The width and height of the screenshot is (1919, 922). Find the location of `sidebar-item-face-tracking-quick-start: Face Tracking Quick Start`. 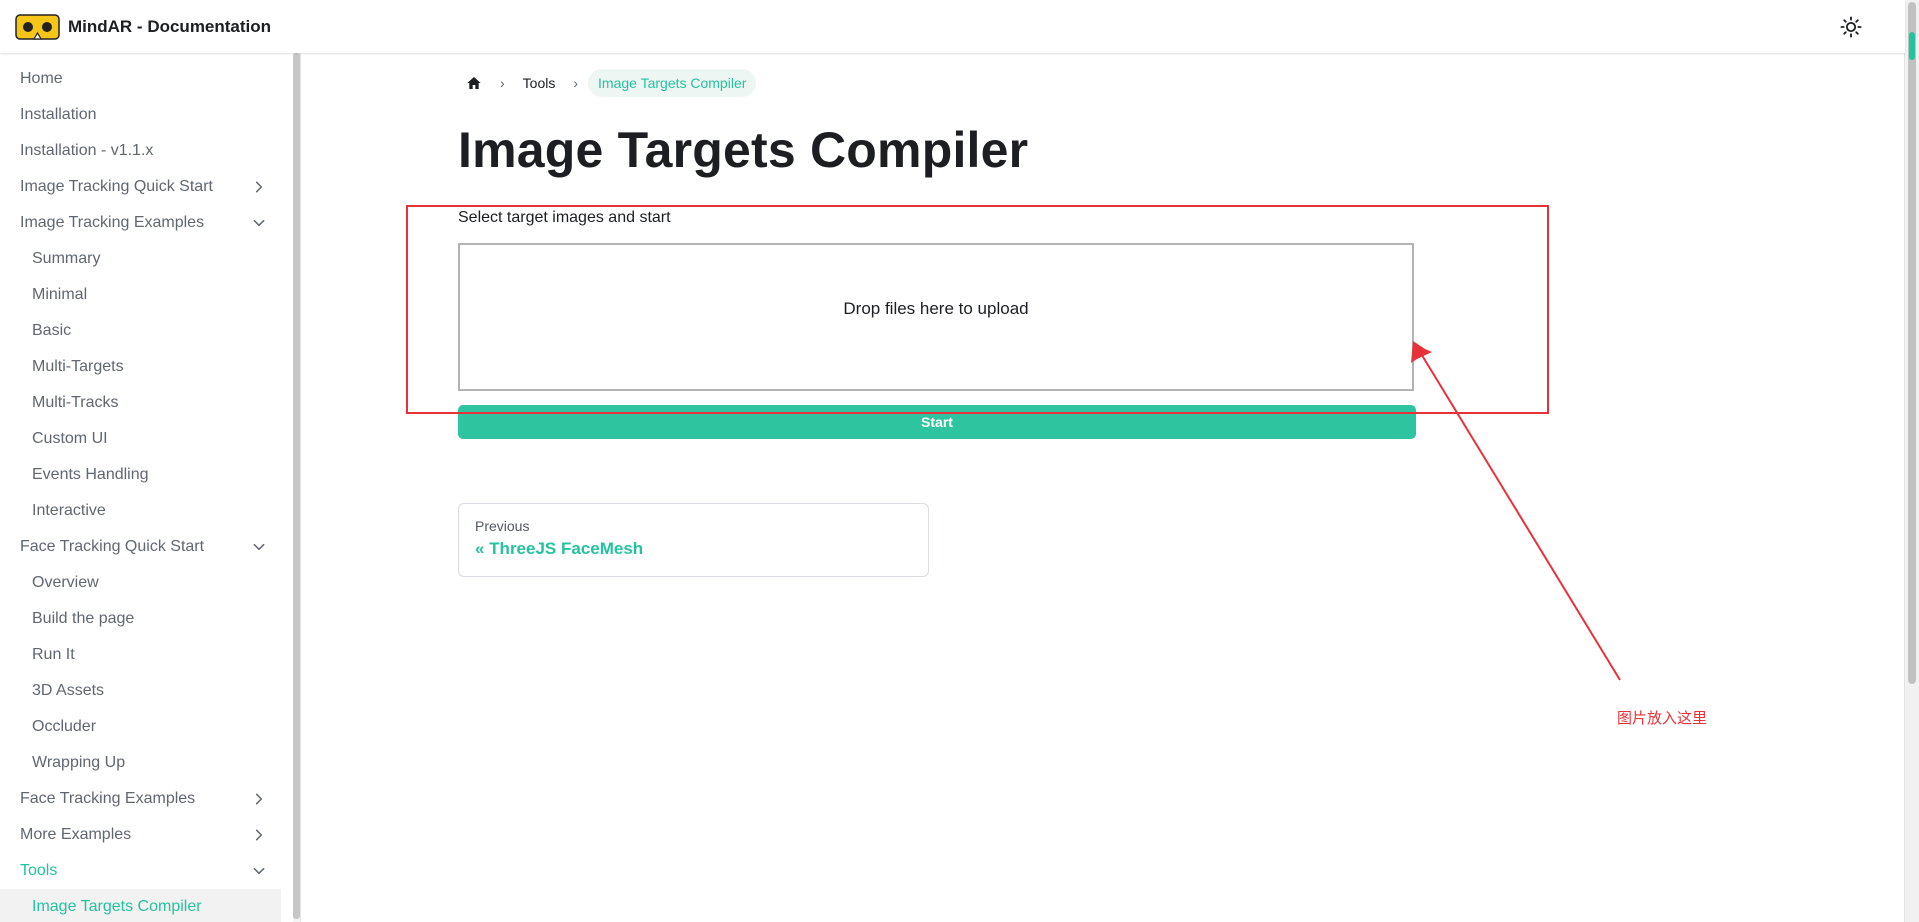

sidebar-item-face-tracking-quick-start: Face Tracking Quick Start is located at coordinates (140, 547).